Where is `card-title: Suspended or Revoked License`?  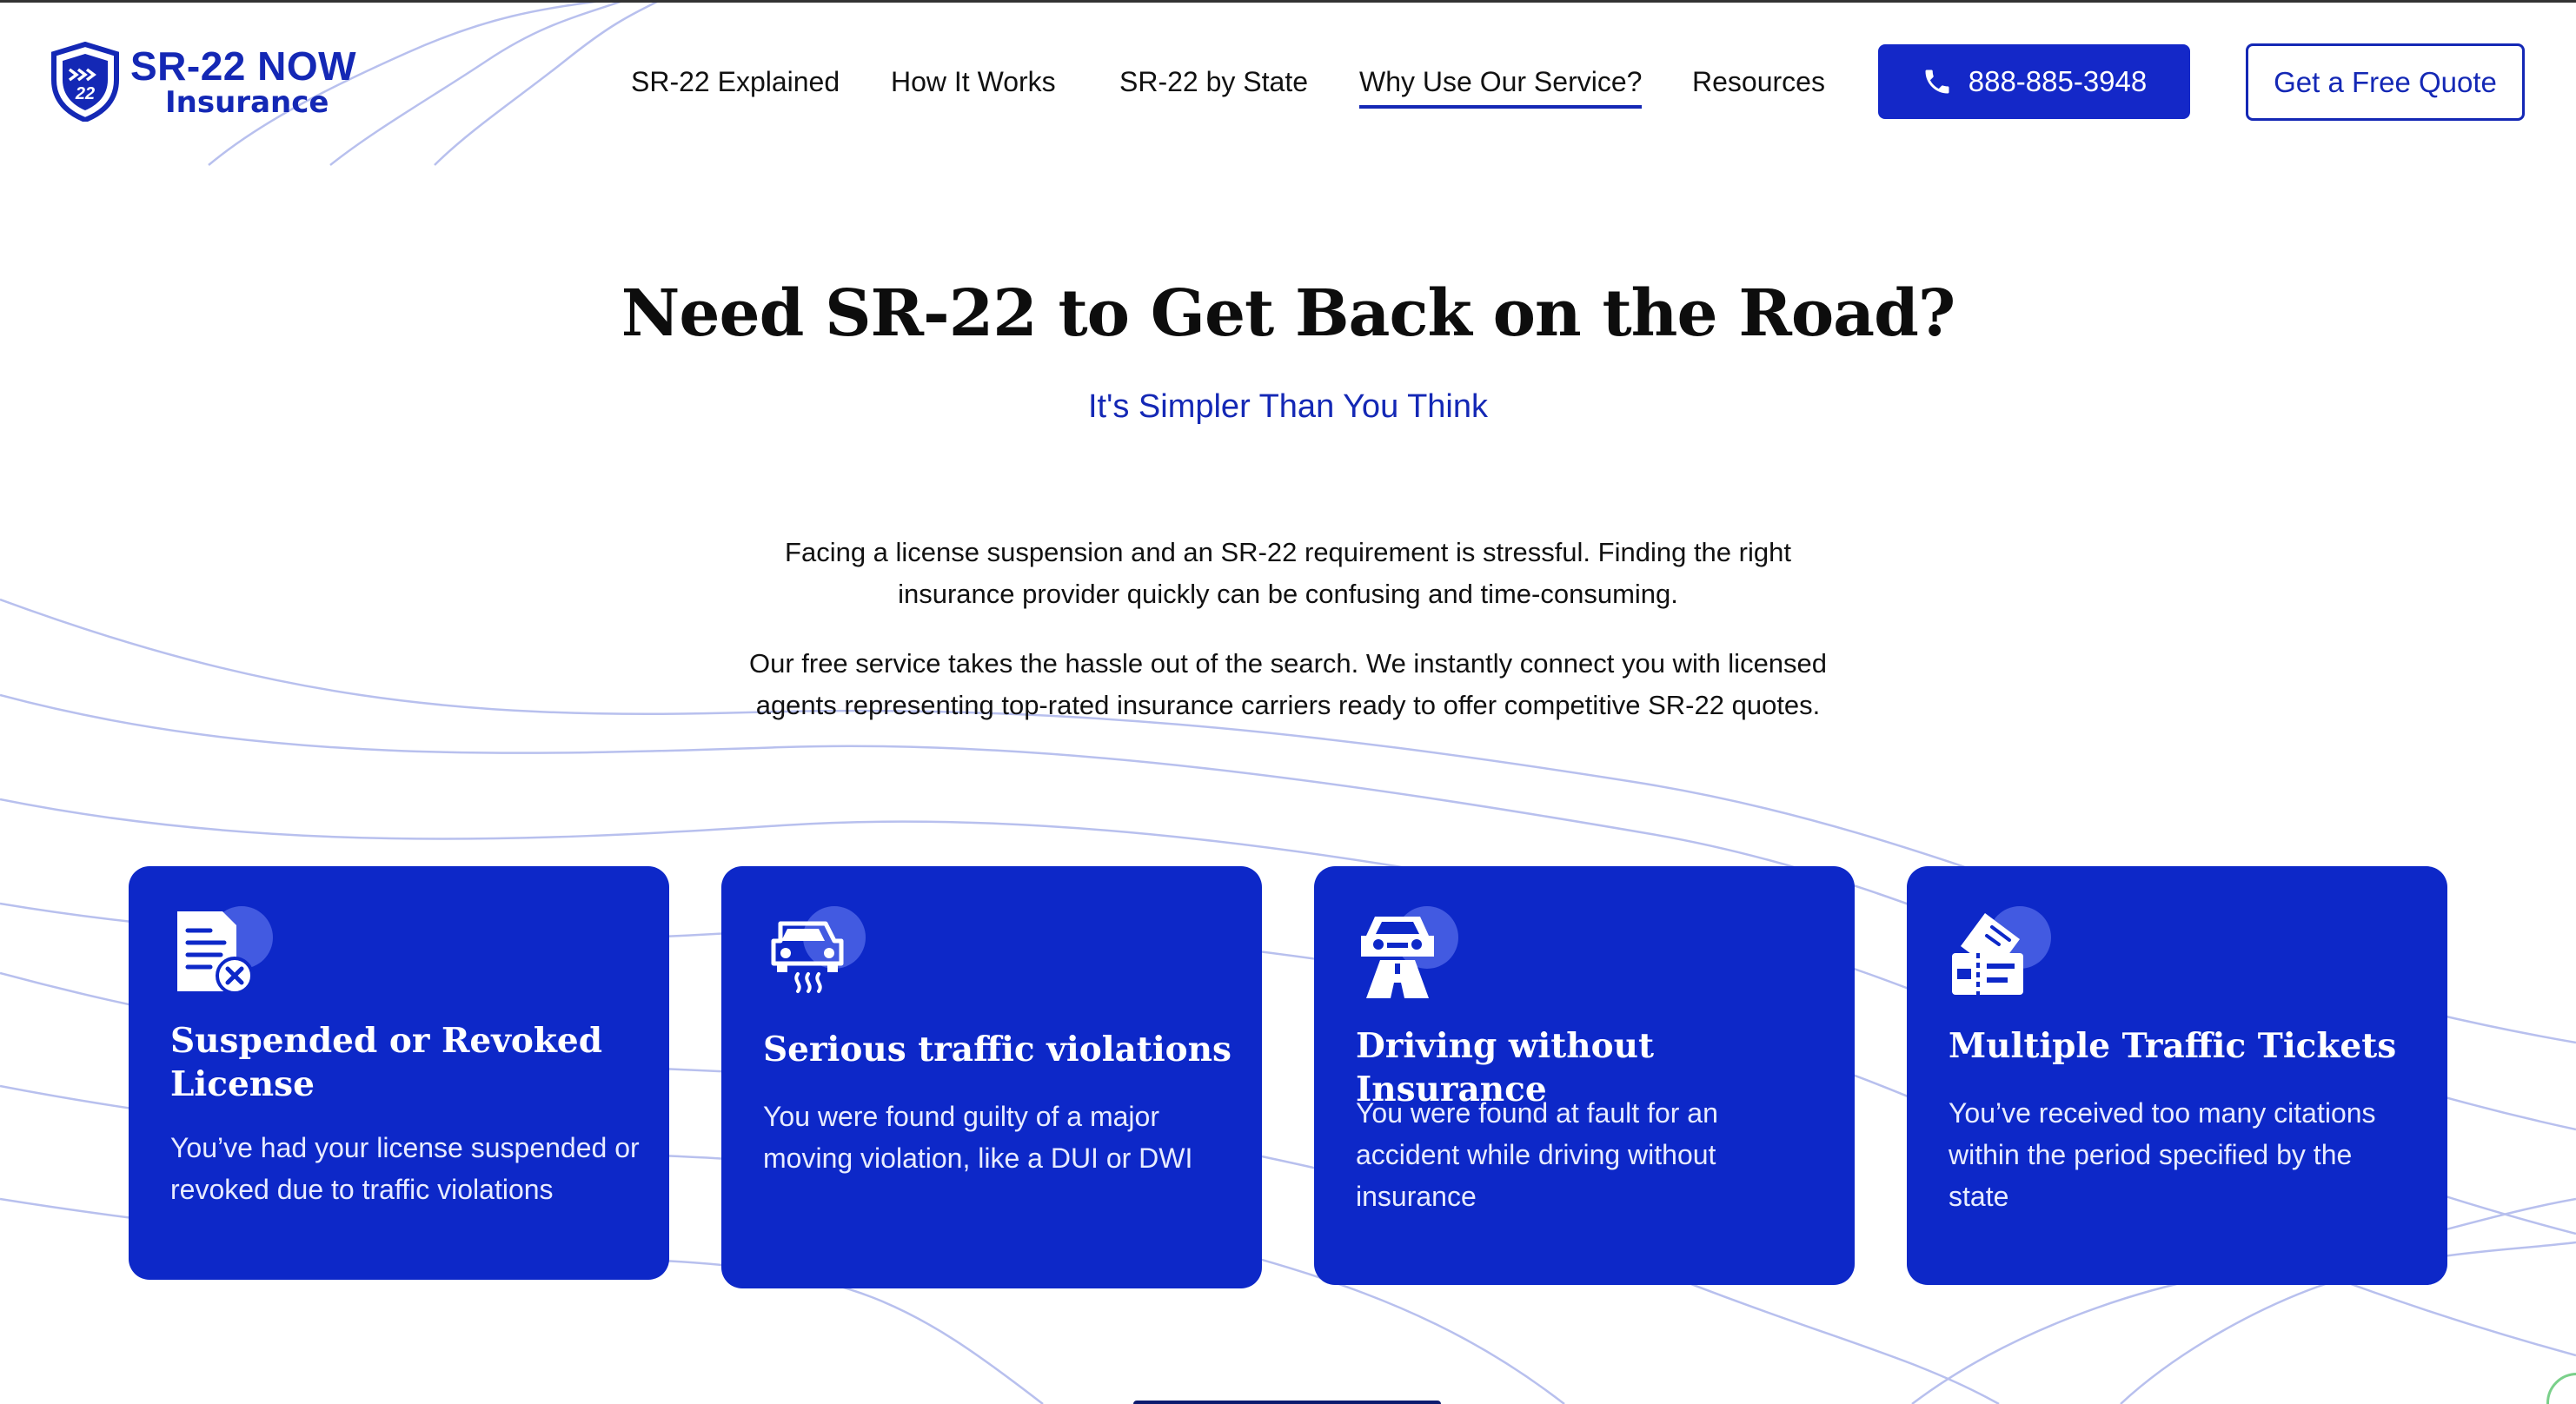
card-title: Suspended or Revoked License is located at coordinates (386, 1062).